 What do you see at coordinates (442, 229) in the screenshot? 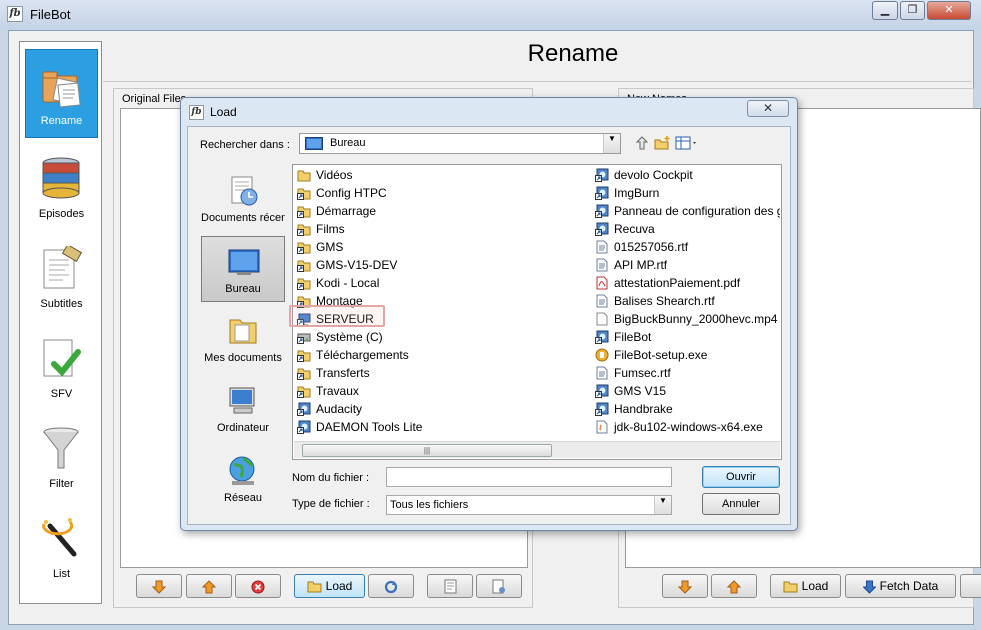
I see `file-item: Films` at bounding box center [442, 229].